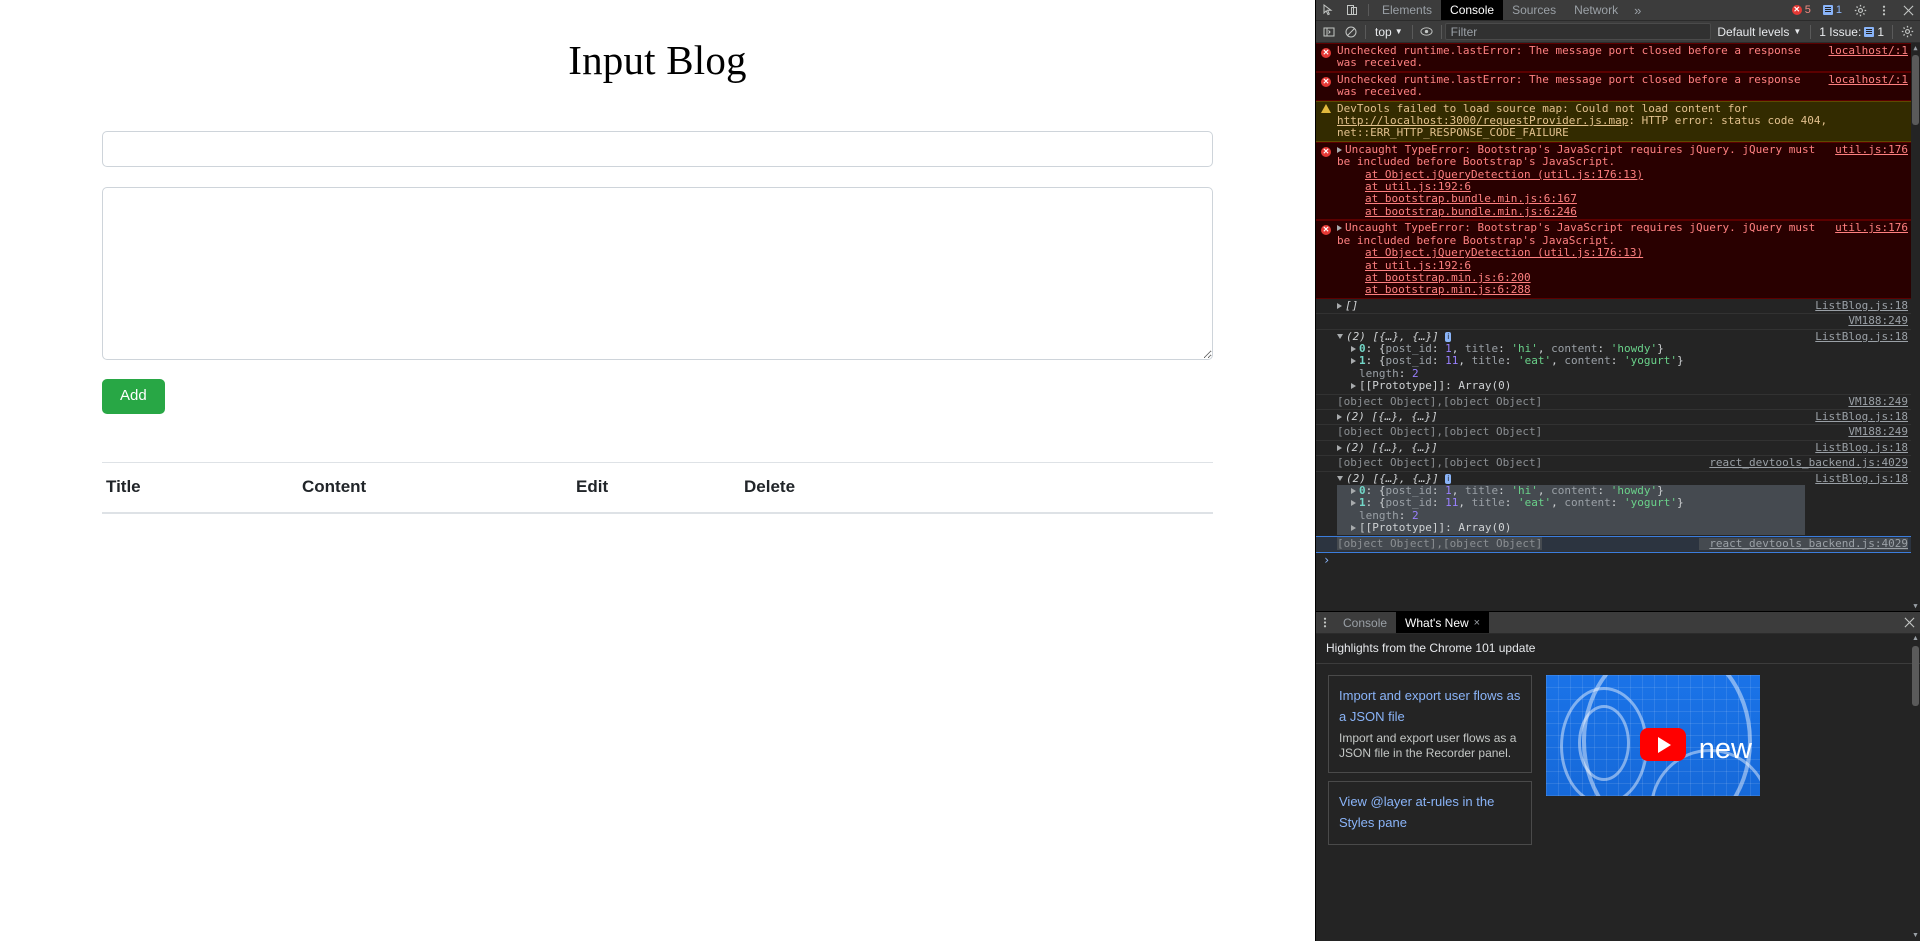 This screenshot has width=1920, height=941. What do you see at coordinates (1915, 787) in the screenshot?
I see `whats-new-scrollbar: ▲ ▼` at bounding box center [1915, 787].